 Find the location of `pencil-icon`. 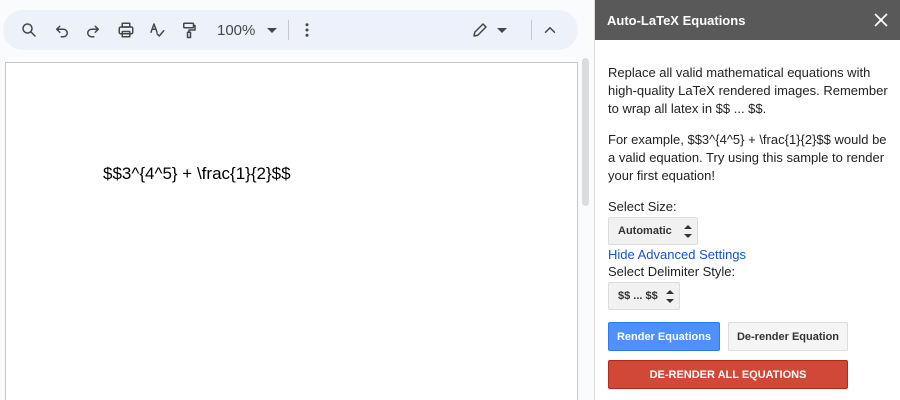

pencil-icon is located at coordinates (480, 30).